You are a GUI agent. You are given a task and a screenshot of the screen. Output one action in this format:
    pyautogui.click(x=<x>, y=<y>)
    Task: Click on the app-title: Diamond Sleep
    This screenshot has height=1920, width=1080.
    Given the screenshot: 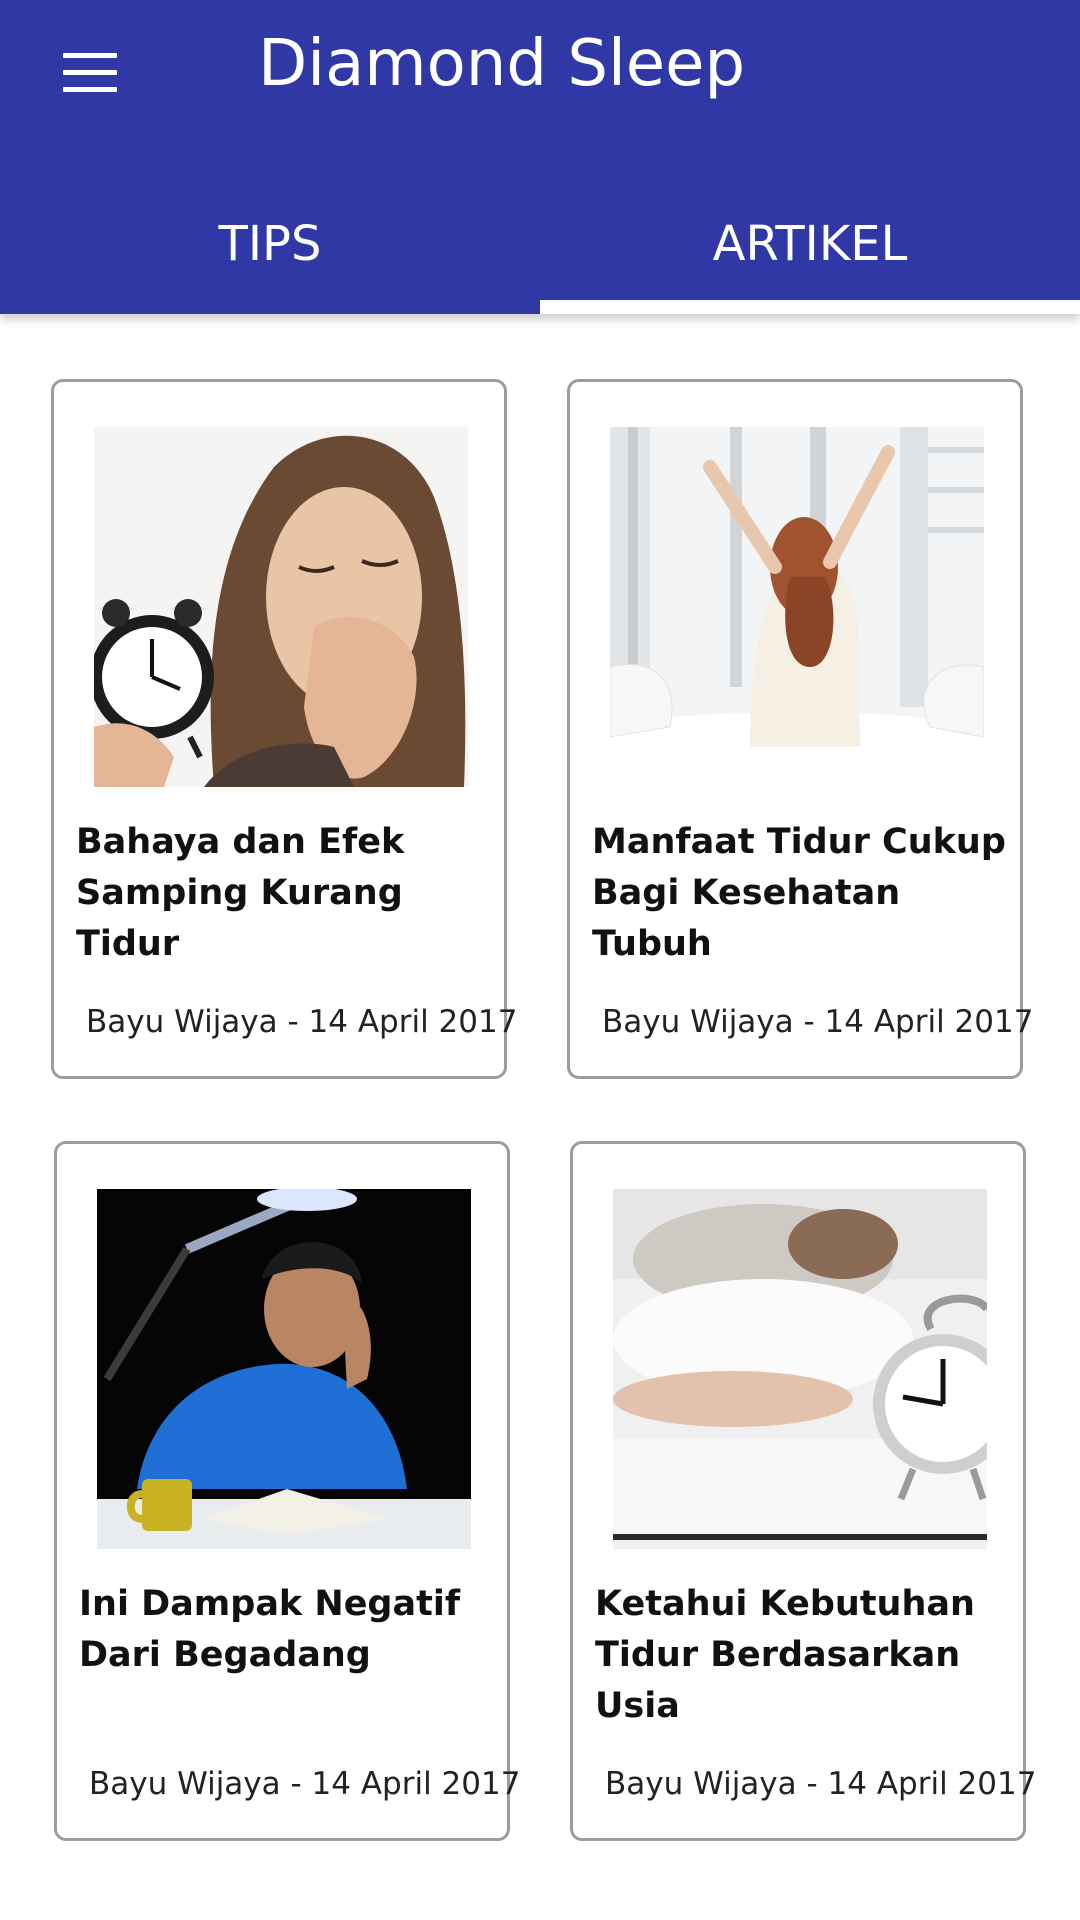 What is the action you would take?
    pyautogui.click(x=502, y=64)
    